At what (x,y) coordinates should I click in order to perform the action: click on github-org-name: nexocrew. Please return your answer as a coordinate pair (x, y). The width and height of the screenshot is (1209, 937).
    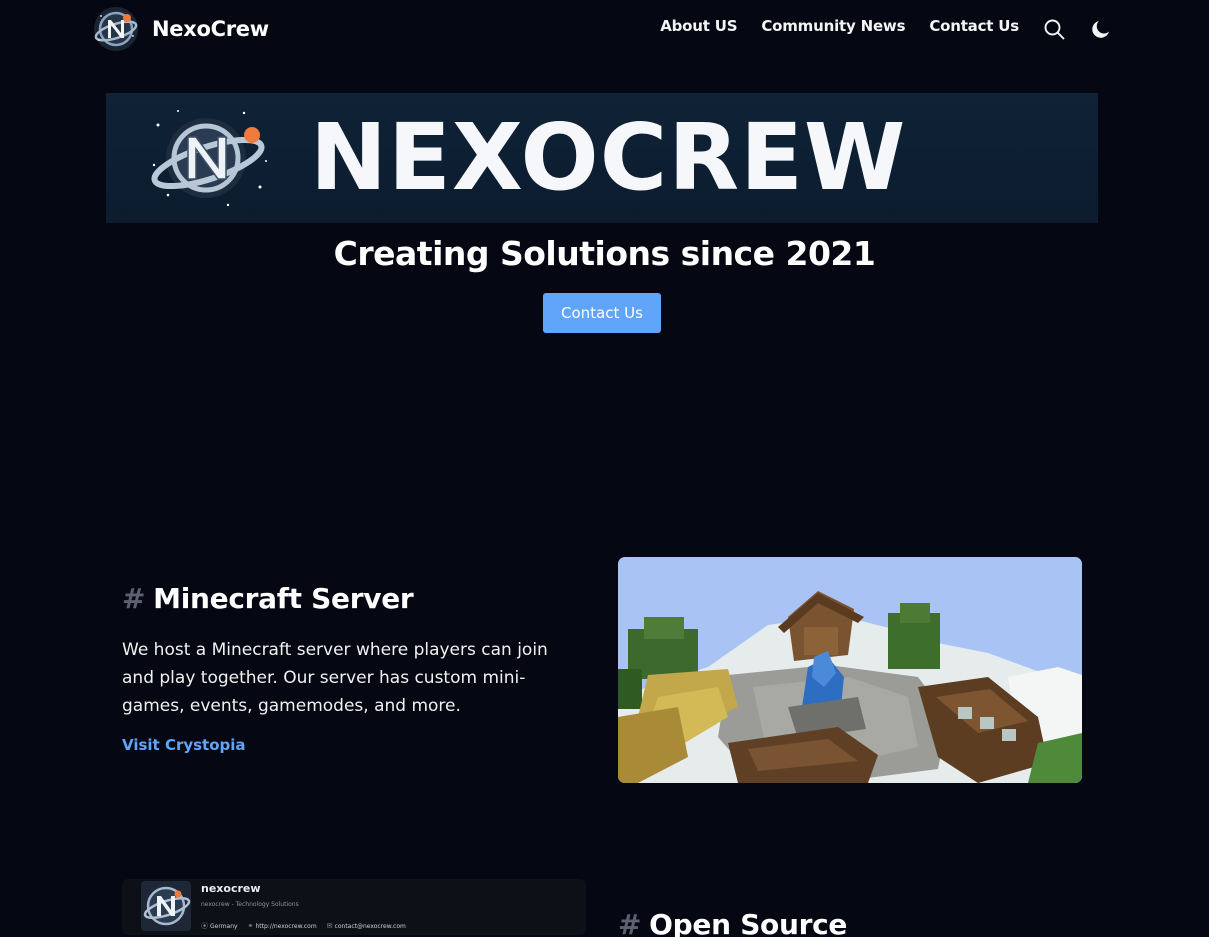
    Looking at the image, I should click on (231, 888).